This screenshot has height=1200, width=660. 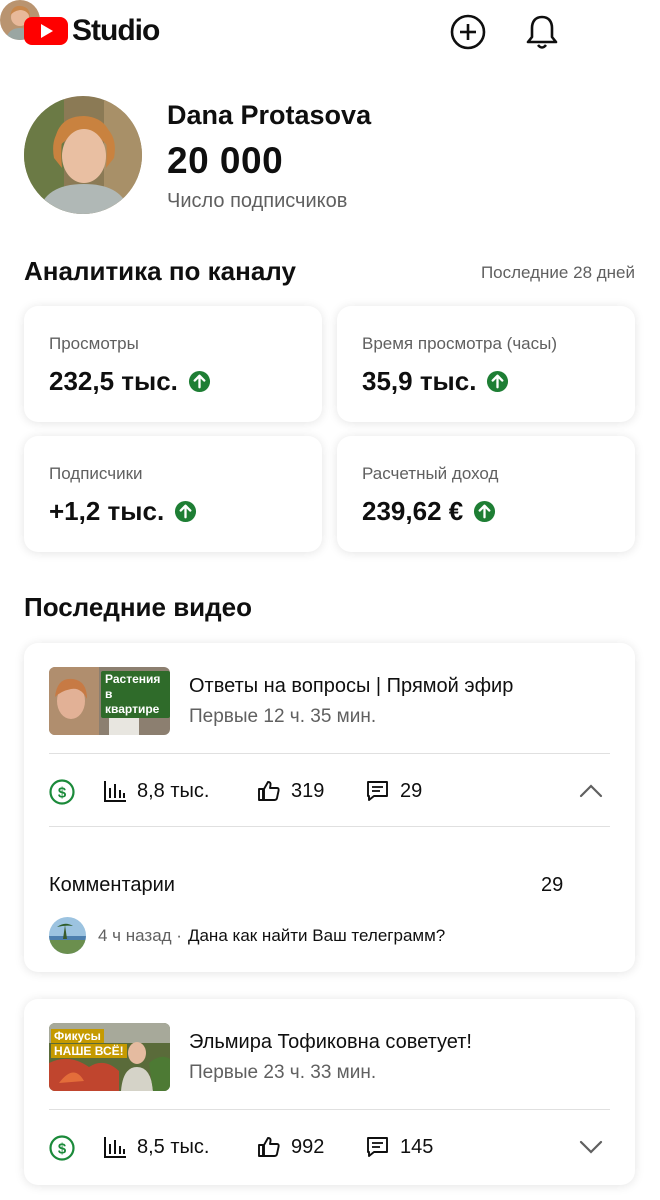 What do you see at coordinates (112, 885) in the screenshot?
I see `comments-label: Комментарии` at bounding box center [112, 885].